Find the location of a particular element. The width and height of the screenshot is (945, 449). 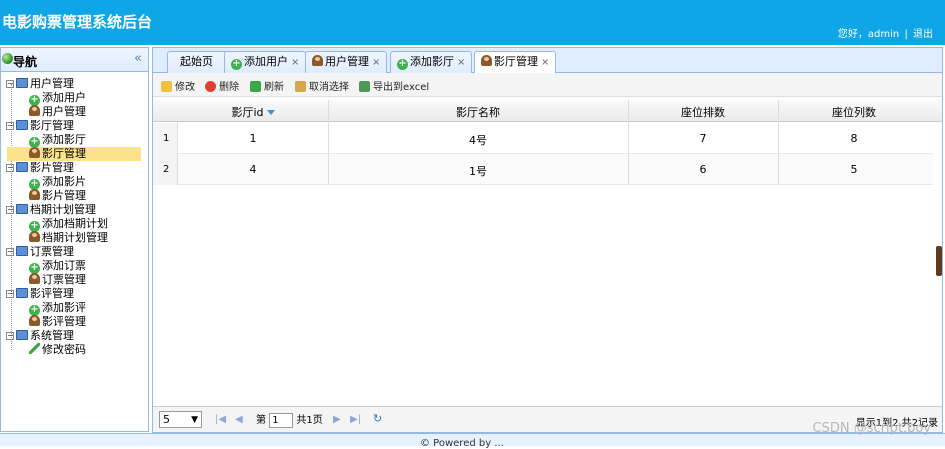

row-number: 1 is located at coordinates (165, 138).